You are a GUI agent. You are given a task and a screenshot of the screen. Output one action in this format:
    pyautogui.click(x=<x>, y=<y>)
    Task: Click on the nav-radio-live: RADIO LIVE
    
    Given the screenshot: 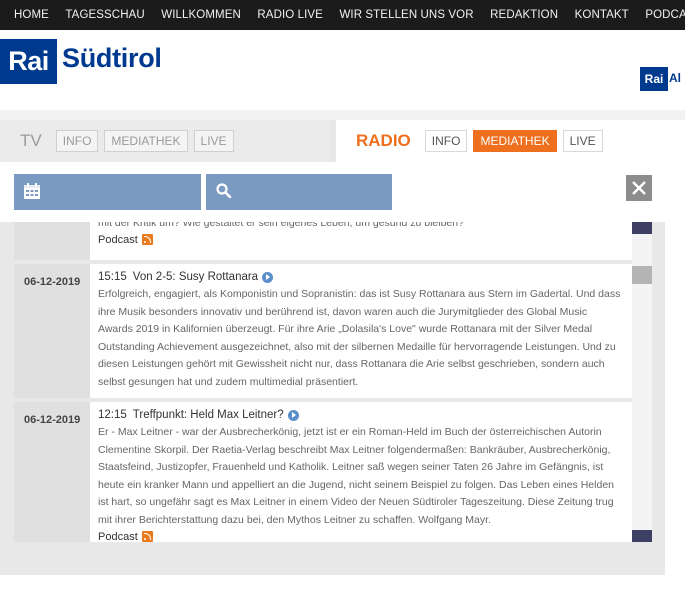 What is the action you would take?
    pyautogui.click(x=290, y=15)
    